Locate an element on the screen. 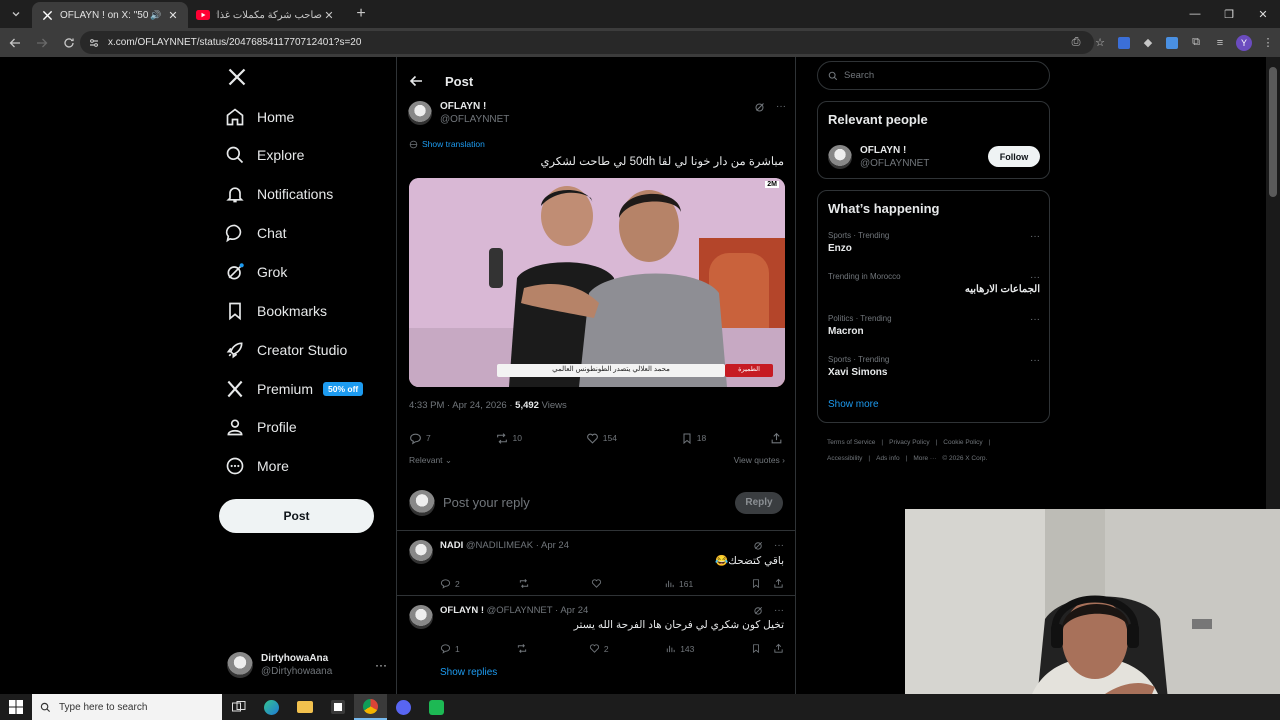 This screenshot has width=1280, height=720. footer-link: Ads info is located at coordinates (888, 458).